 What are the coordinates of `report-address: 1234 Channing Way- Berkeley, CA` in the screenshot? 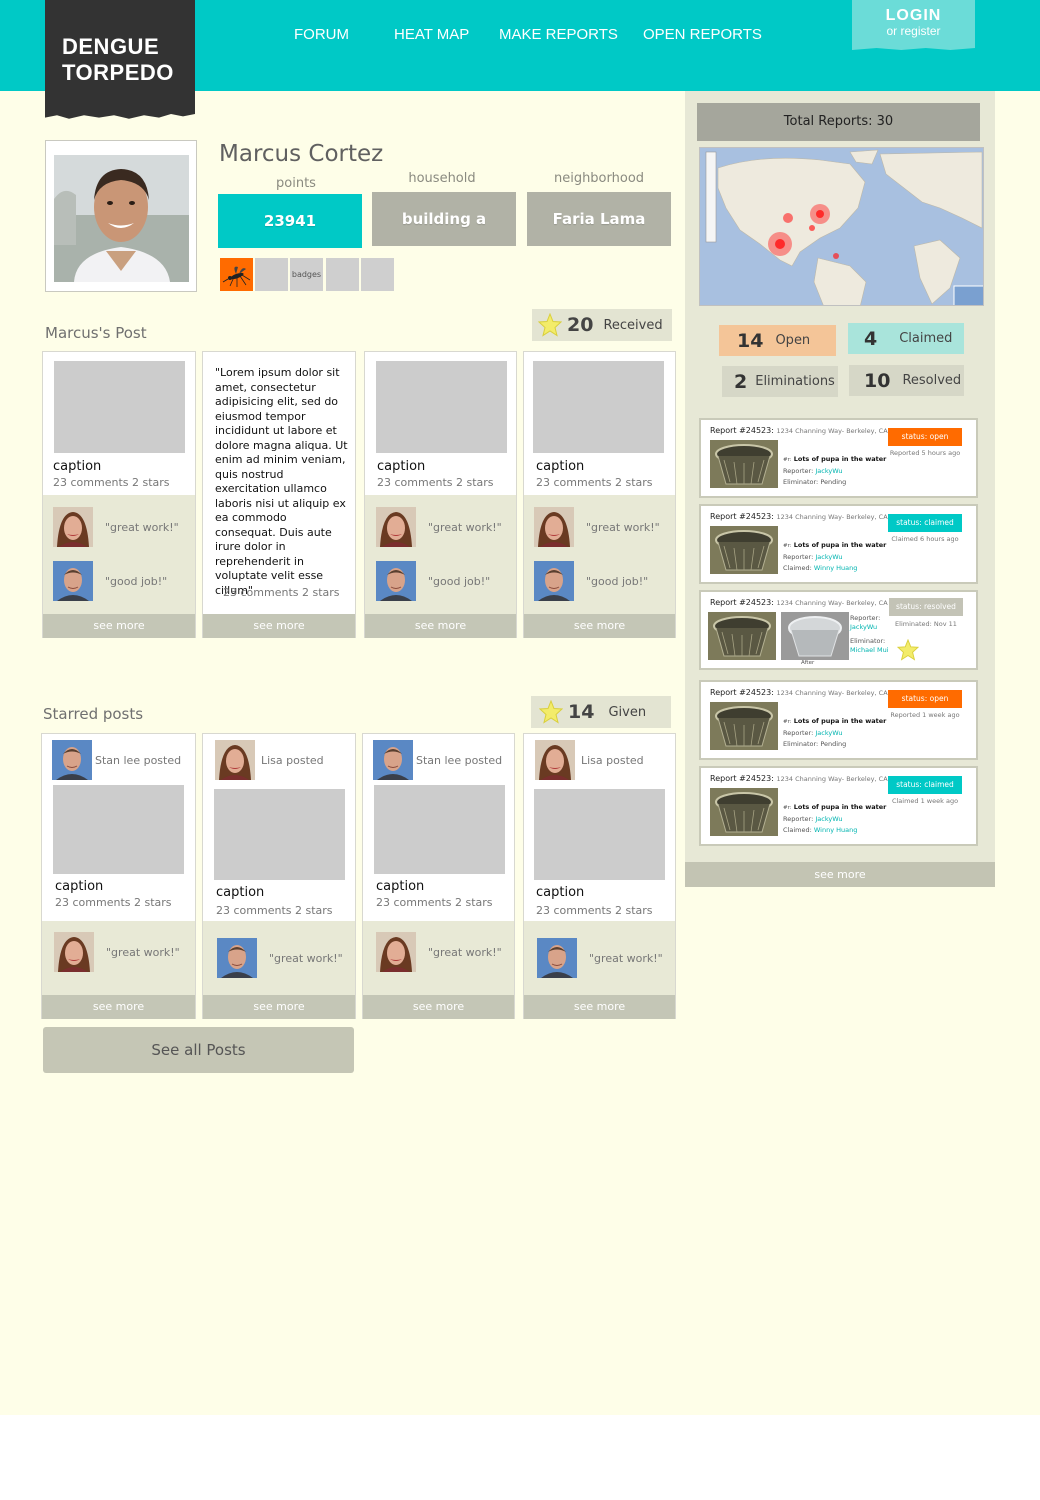 It's located at (832, 693).